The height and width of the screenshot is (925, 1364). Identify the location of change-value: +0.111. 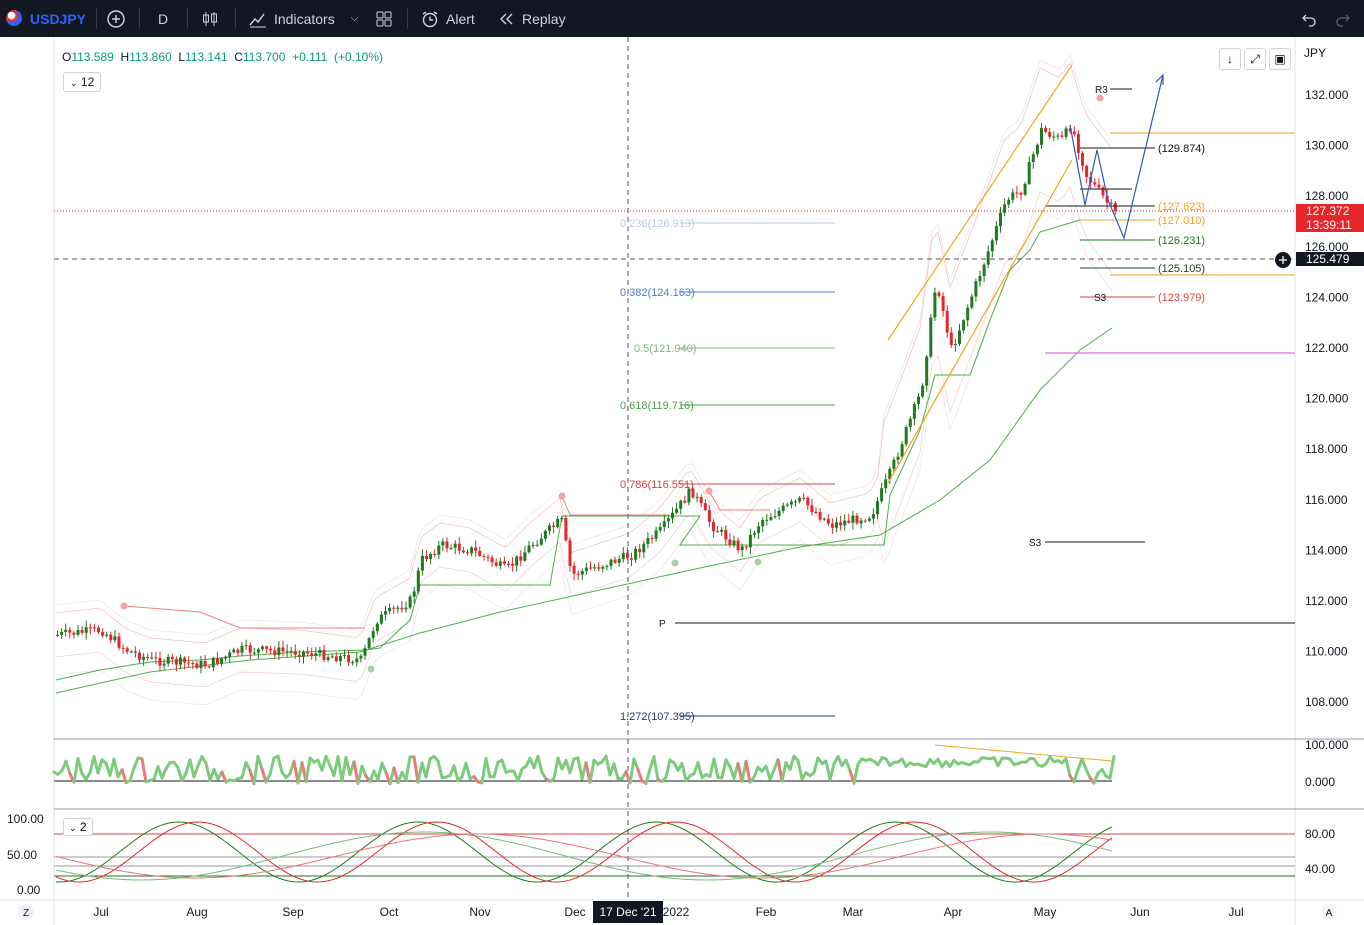
(310, 57).